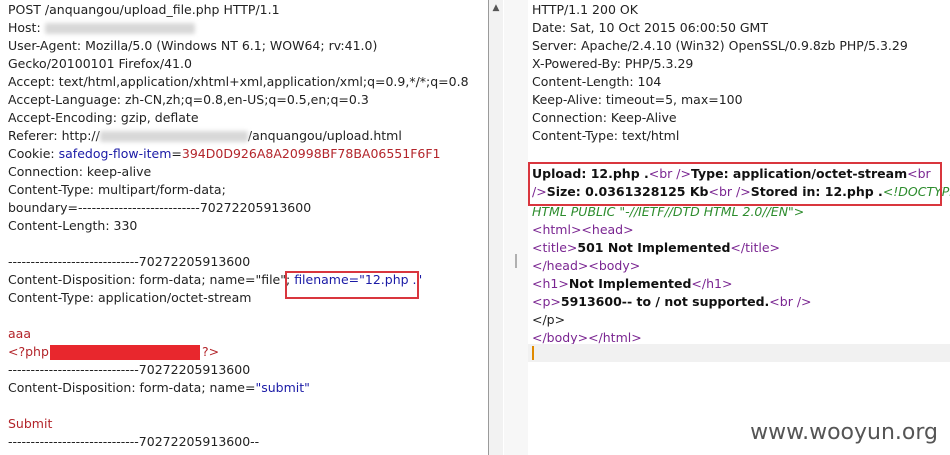  Describe the element at coordinates (125, 352) in the screenshot. I see `redacted-php-code` at that location.